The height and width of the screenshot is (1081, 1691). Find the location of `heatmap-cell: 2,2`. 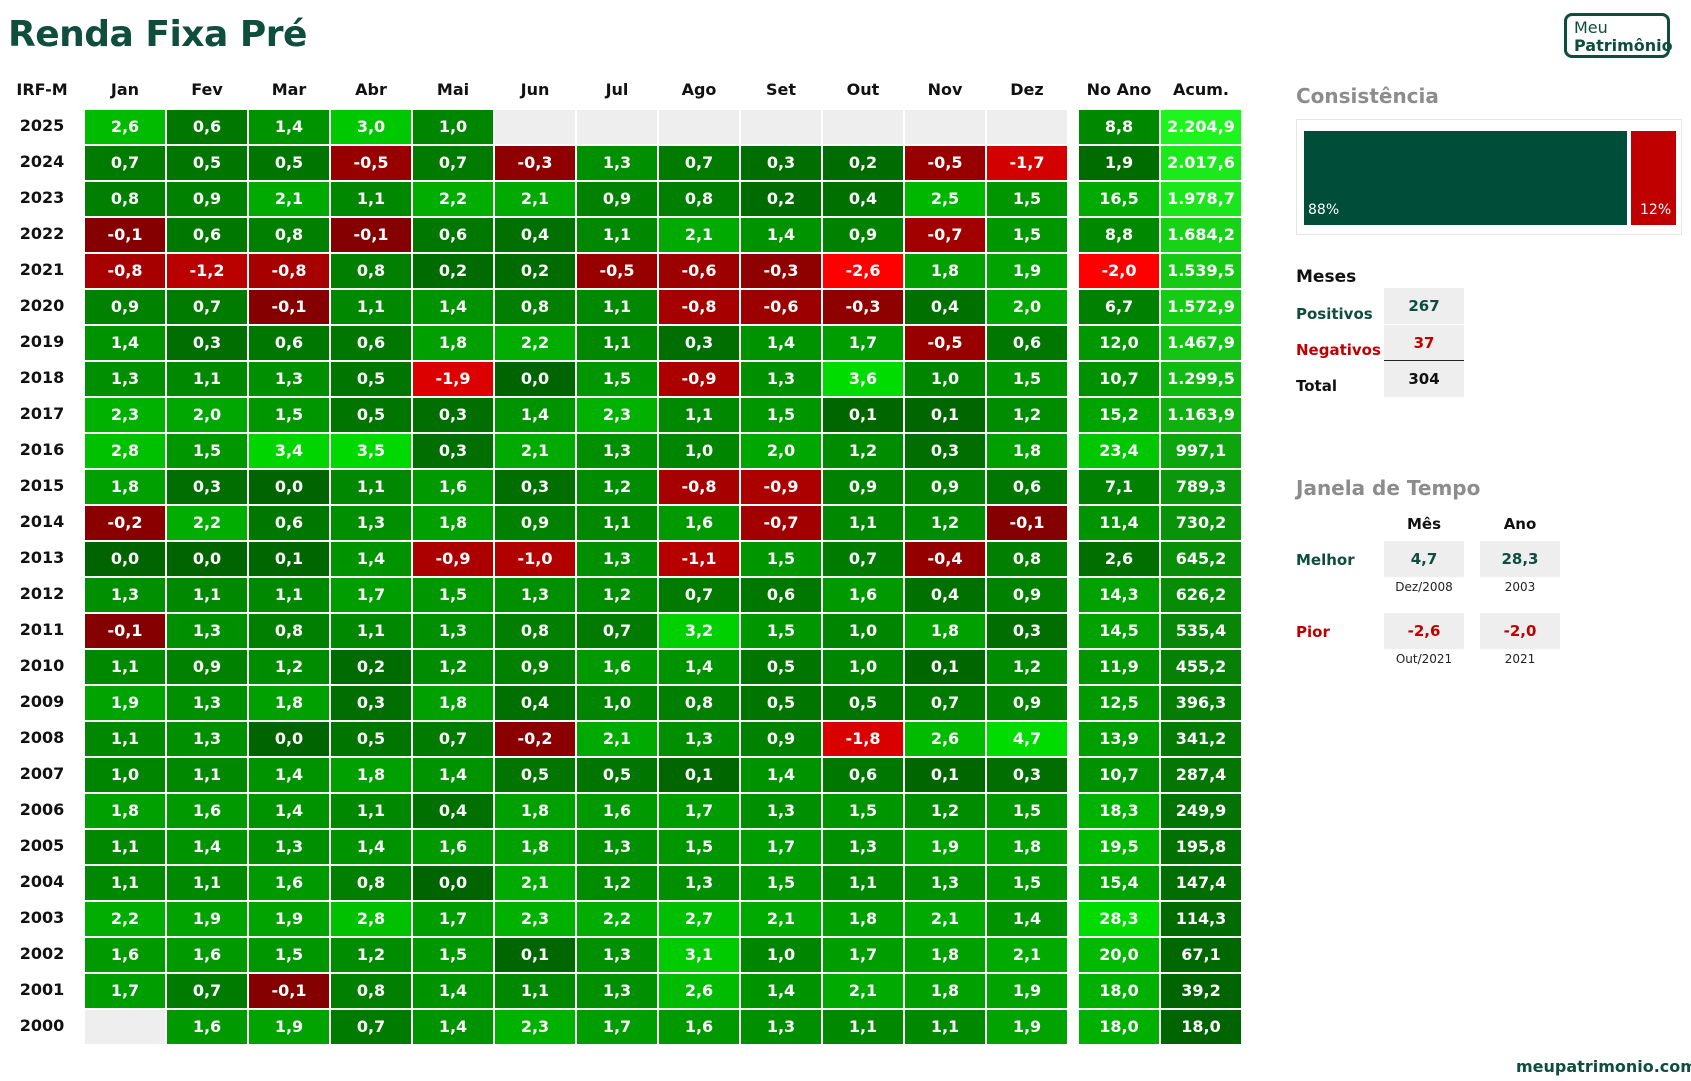

heatmap-cell: 2,2 is located at coordinates (535, 343).